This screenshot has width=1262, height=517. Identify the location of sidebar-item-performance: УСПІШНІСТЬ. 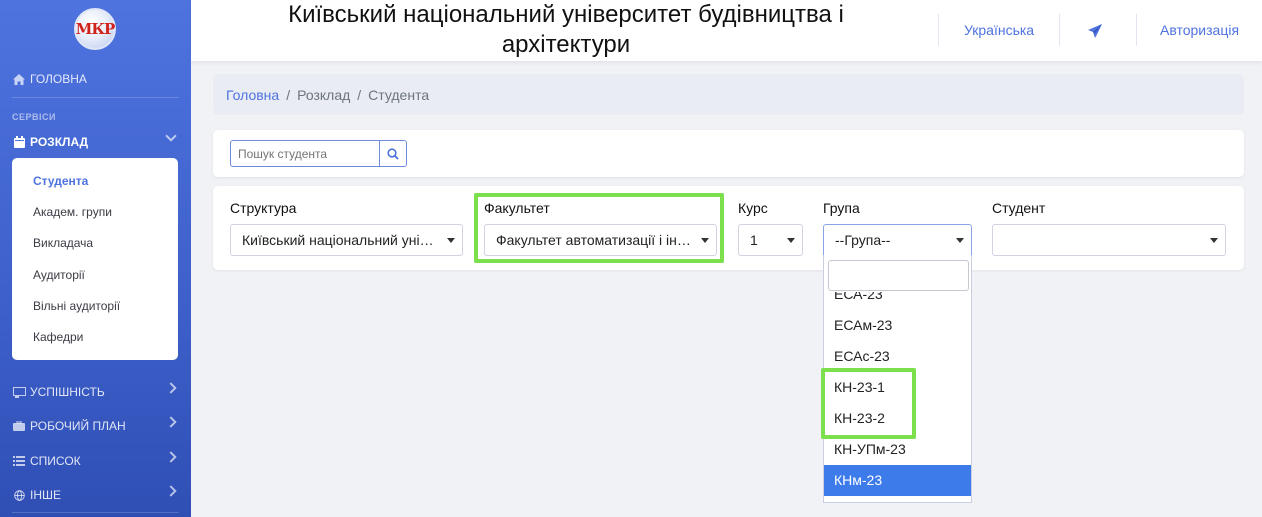
(96, 392).